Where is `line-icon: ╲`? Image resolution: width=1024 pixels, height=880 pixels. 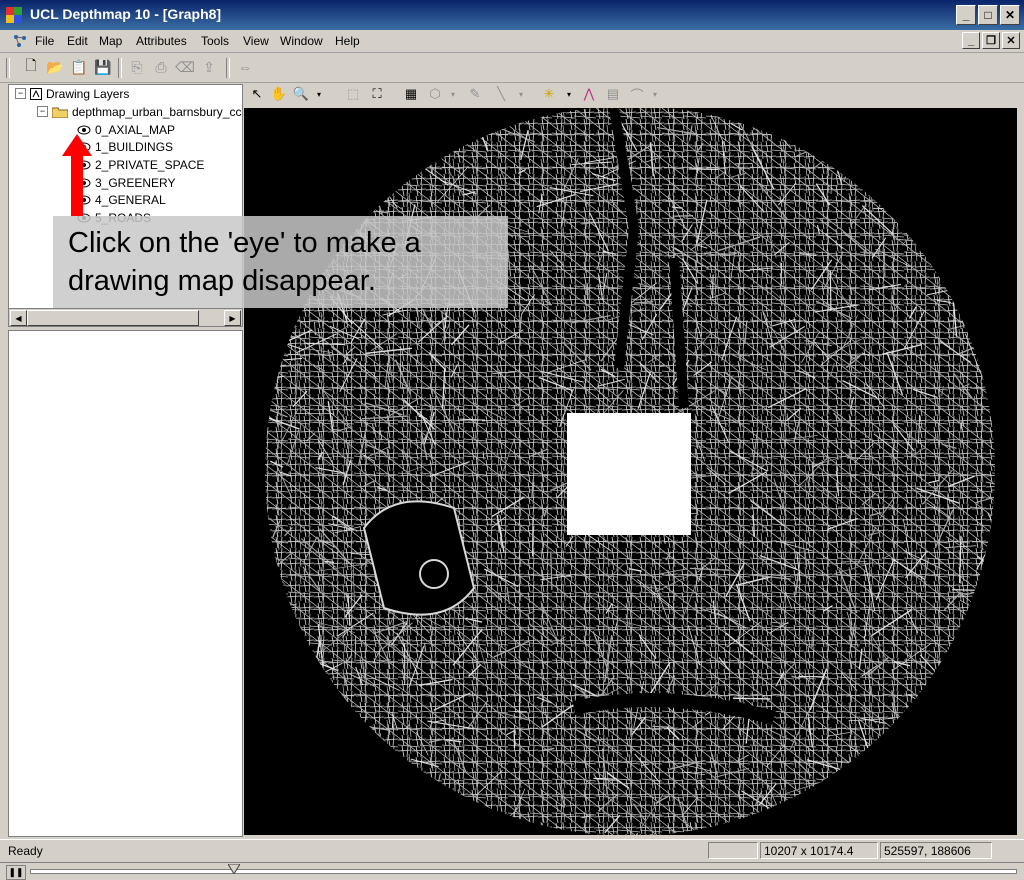 line-icon: ╲ is located at coordinates (501, 94).